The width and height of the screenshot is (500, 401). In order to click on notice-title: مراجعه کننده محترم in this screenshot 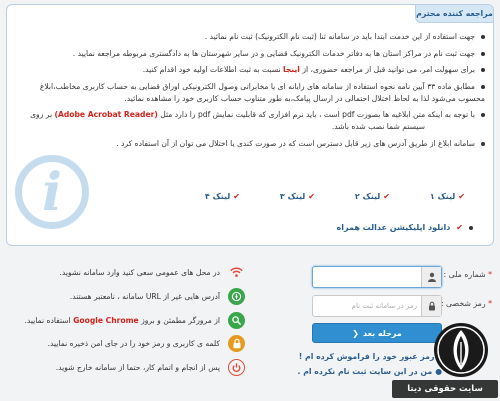, I will do `click(454, 14)`.